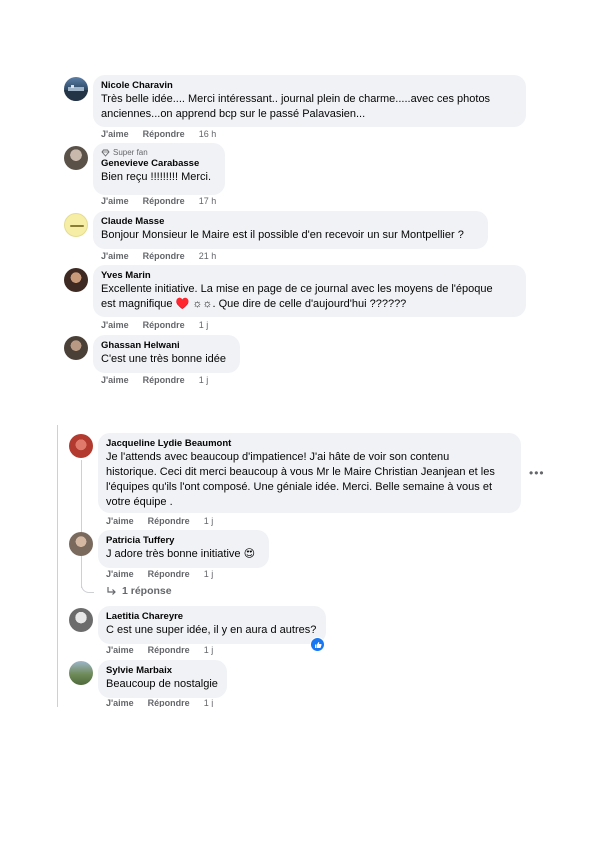 This screenshot has width=595, height=842. What do you see at coordinates (290, 222) in the screenshot?
I see `comment-author: Claude Masse` at bounding box center [290, 222].